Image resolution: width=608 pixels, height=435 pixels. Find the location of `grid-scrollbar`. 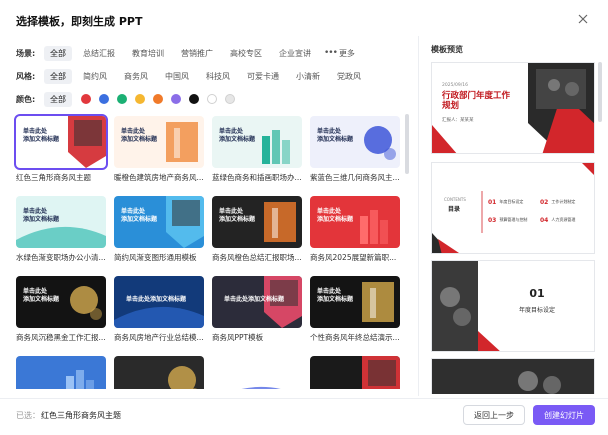

grid-scrollbar is located at coordinates (407, 144).